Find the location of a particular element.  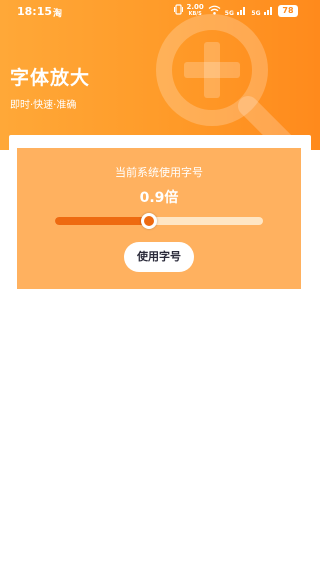

font-size-slider is located at coordinates (159, 221).